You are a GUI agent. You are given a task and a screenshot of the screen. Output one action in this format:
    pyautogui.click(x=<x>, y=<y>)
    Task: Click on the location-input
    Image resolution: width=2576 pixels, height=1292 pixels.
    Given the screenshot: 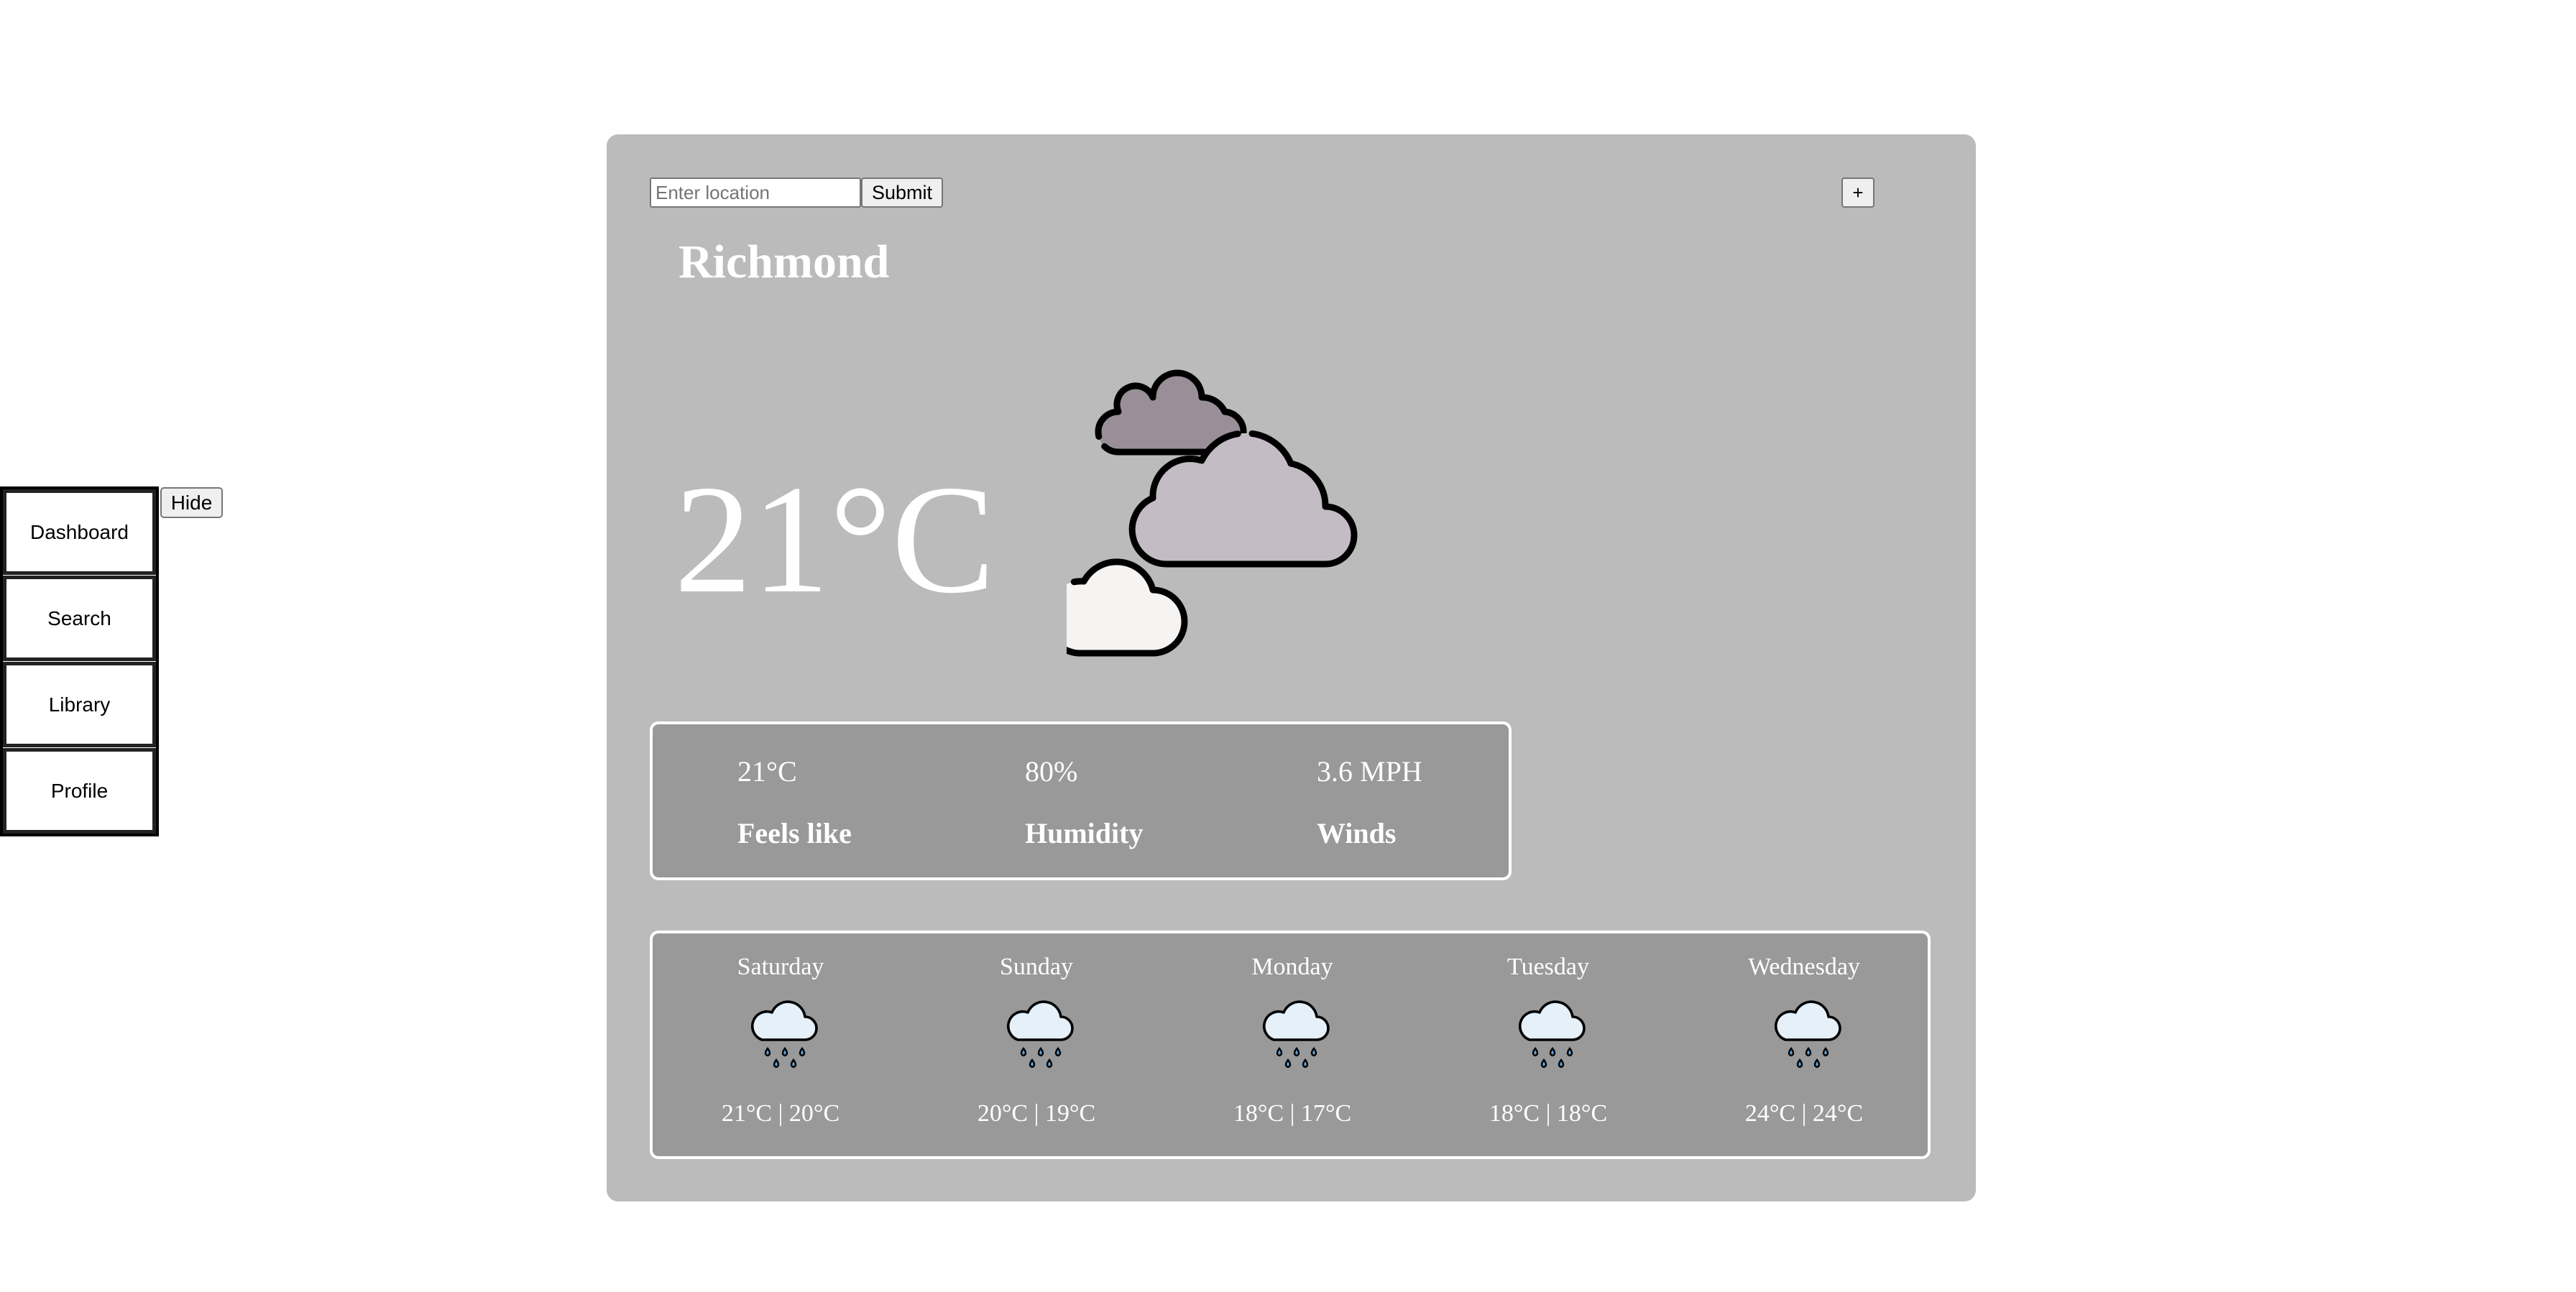 What is the action you would take?
    pyautogui.click(x=755, y=192)
    